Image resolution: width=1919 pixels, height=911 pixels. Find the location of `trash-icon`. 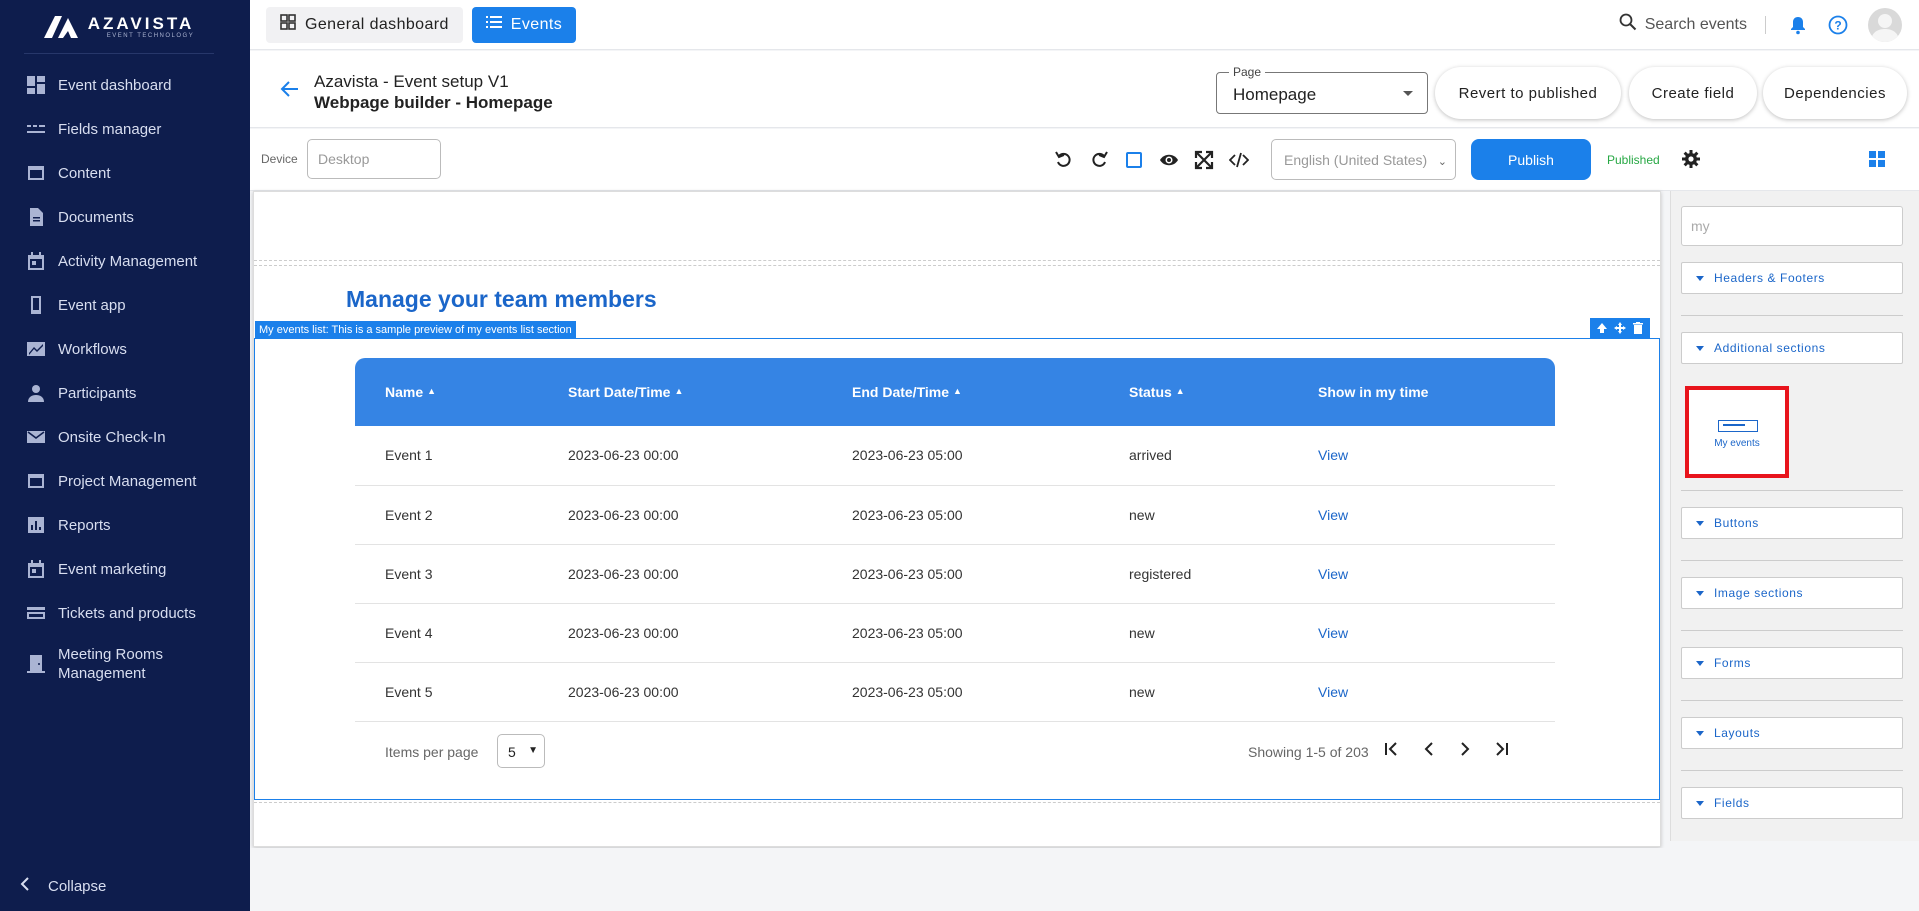

trash-icon is located at coordinates (1638, 328).